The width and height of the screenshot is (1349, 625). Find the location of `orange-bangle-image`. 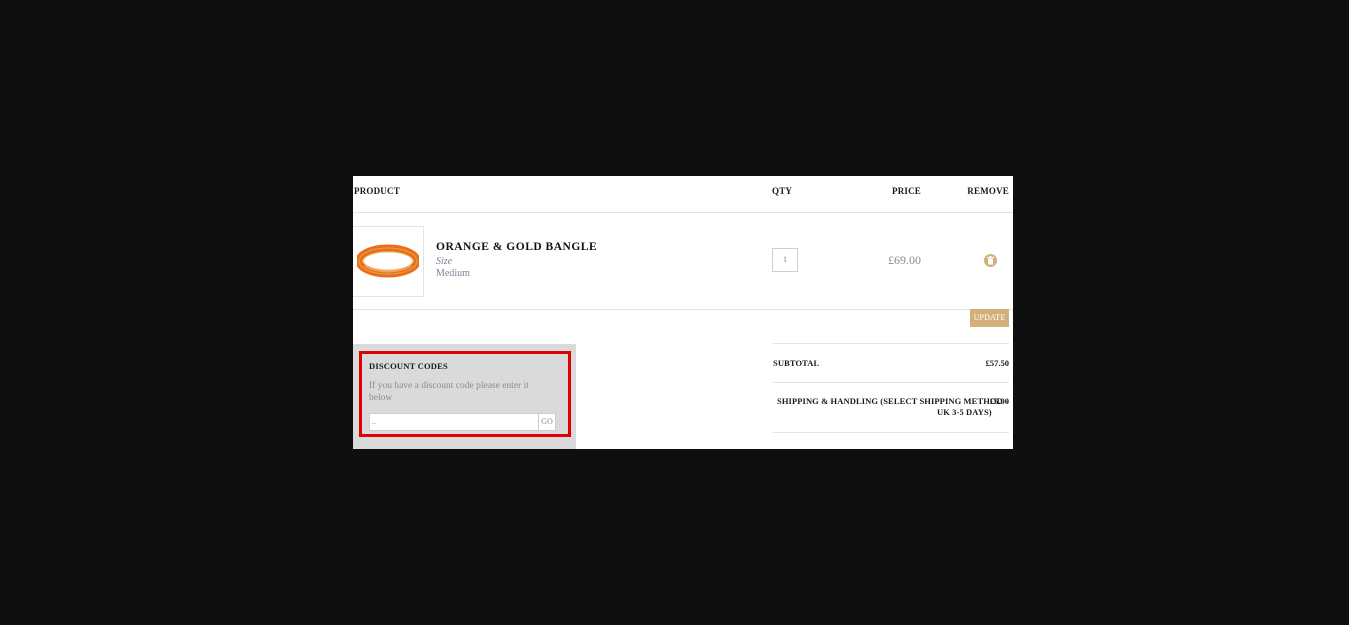

orange-bangle-image is located at coordinates (388, 261).